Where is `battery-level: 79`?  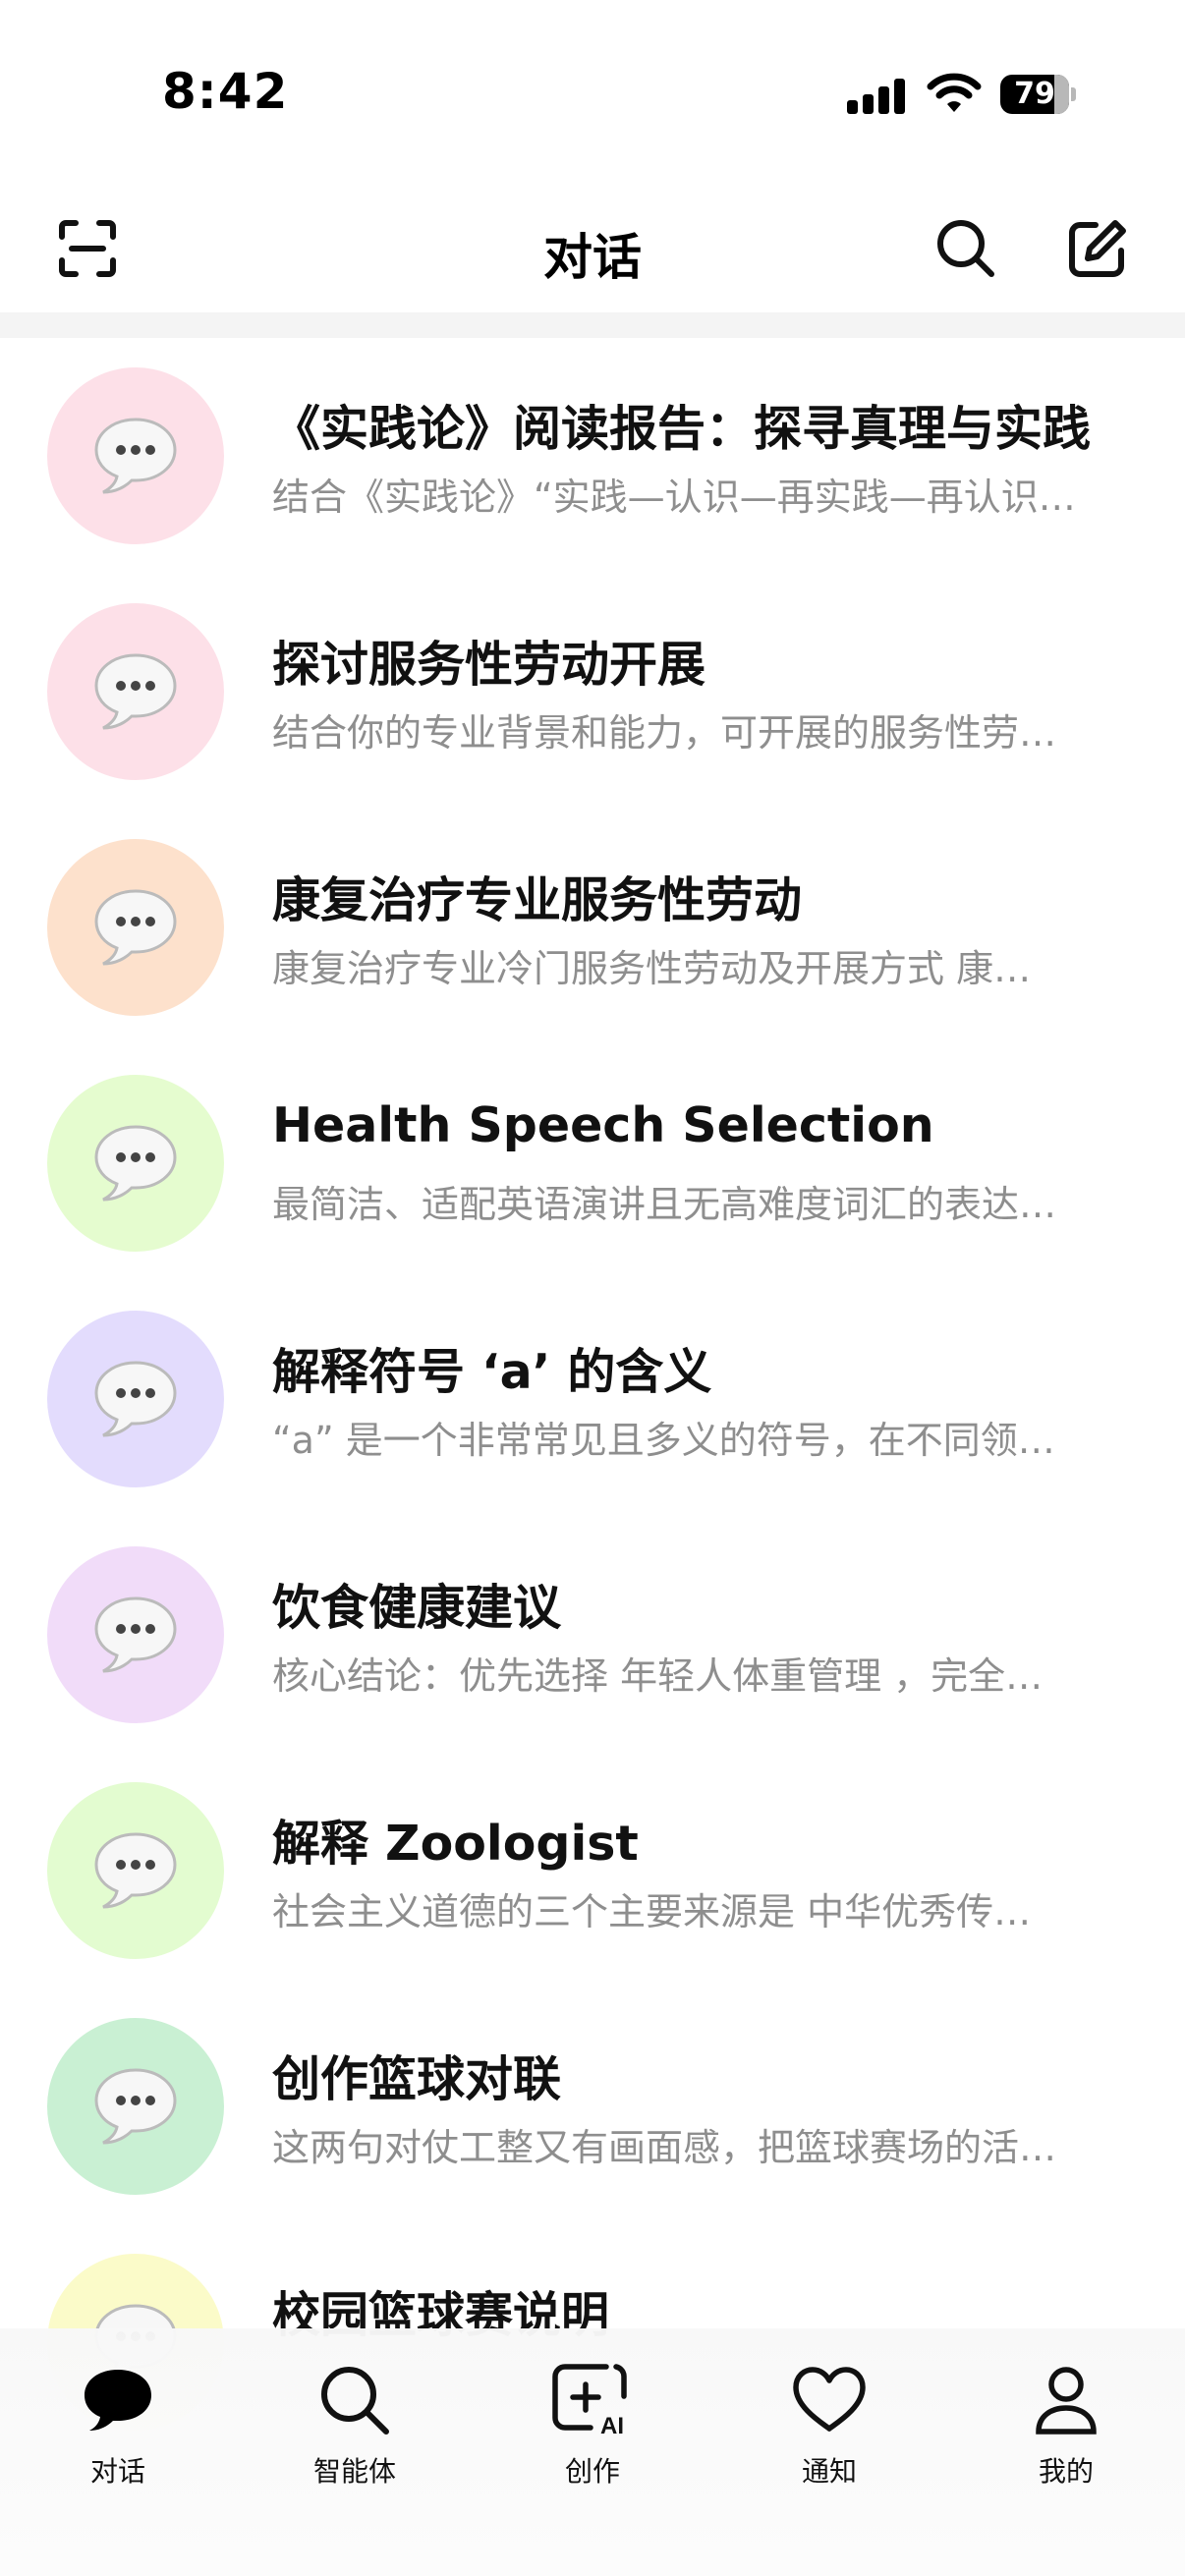
battery-level: 79 is located at coordinates (1034, 94).